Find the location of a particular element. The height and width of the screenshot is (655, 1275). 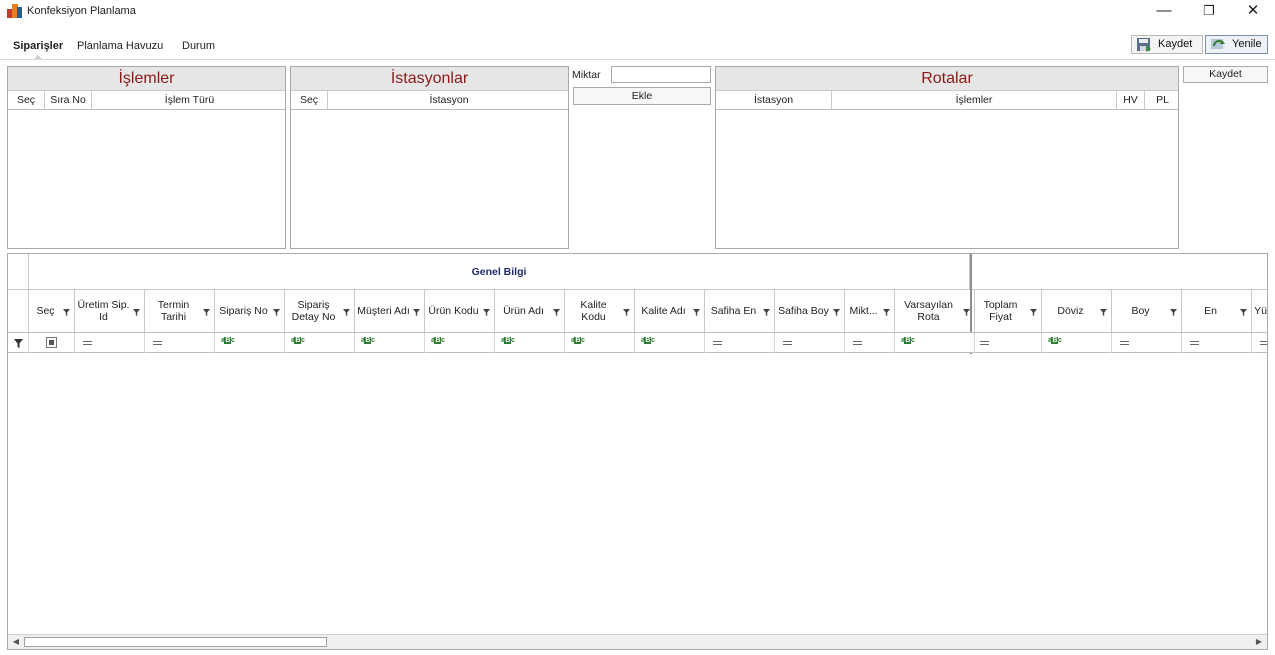

grid-col-1: Üretim Sip. Id is located at coordinates (110, 311).